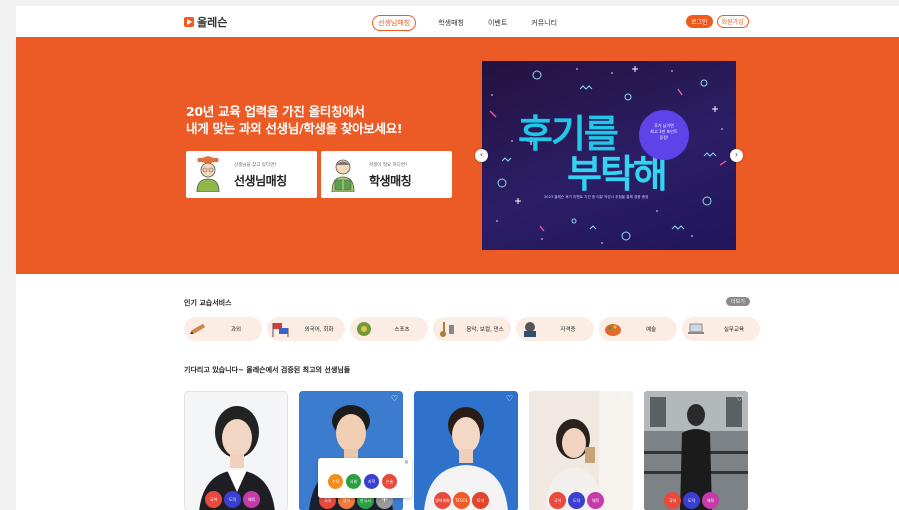 This screenshot has width=899, height=510. I want to click on subject-tag: 영어회화, so click(442, 500).